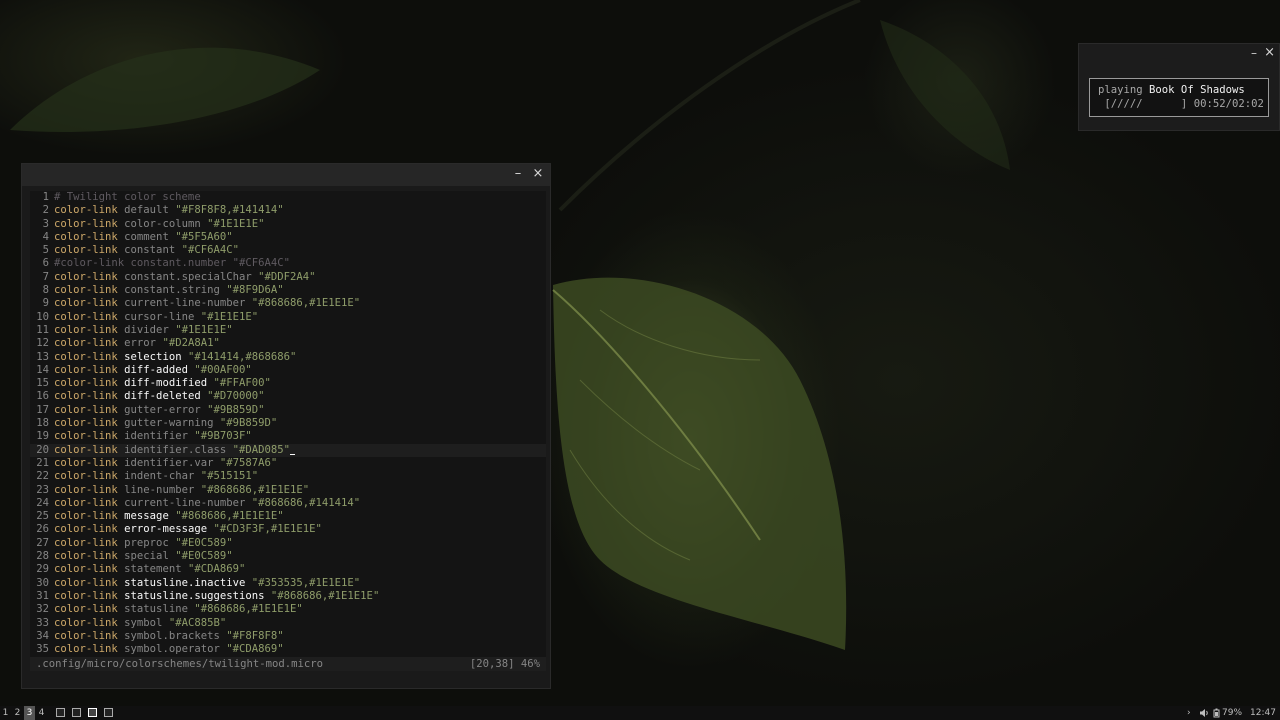 This screenshot has width=1280, height=720. Describe the element at coordinates (1228, 103) in the screenshot. I see `playback-time: 00:52/02:02` at that location.